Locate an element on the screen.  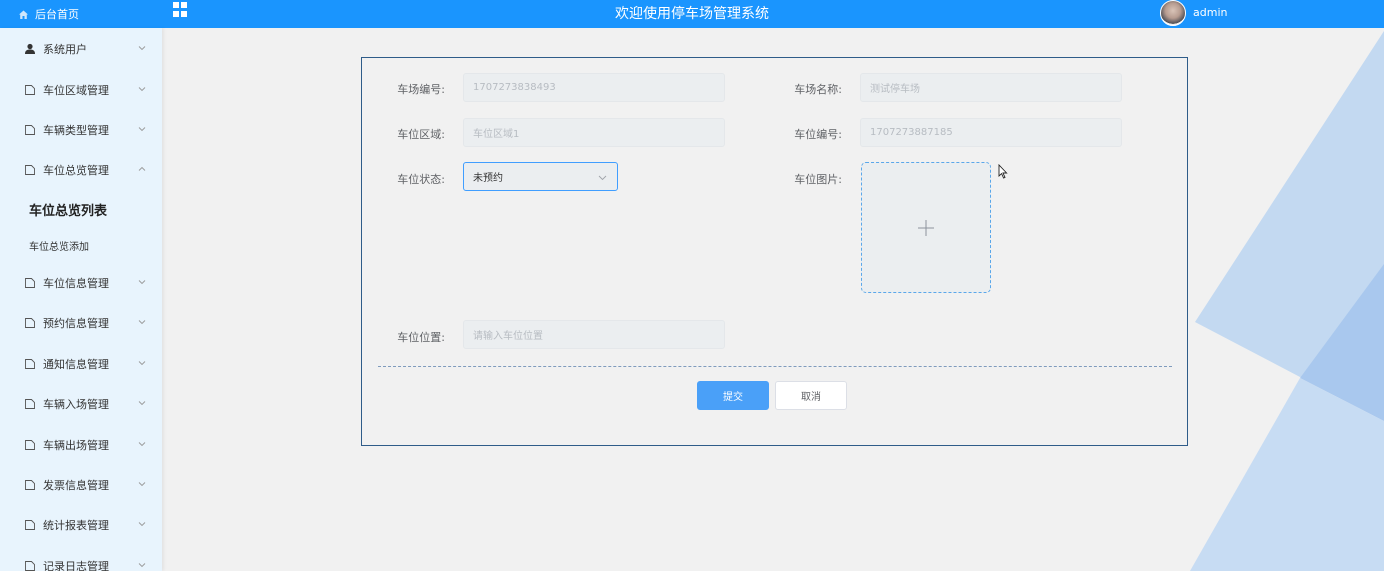
sidebar-subitem-overview-list: 车位总览列表 is located at coordinates (81, 209).